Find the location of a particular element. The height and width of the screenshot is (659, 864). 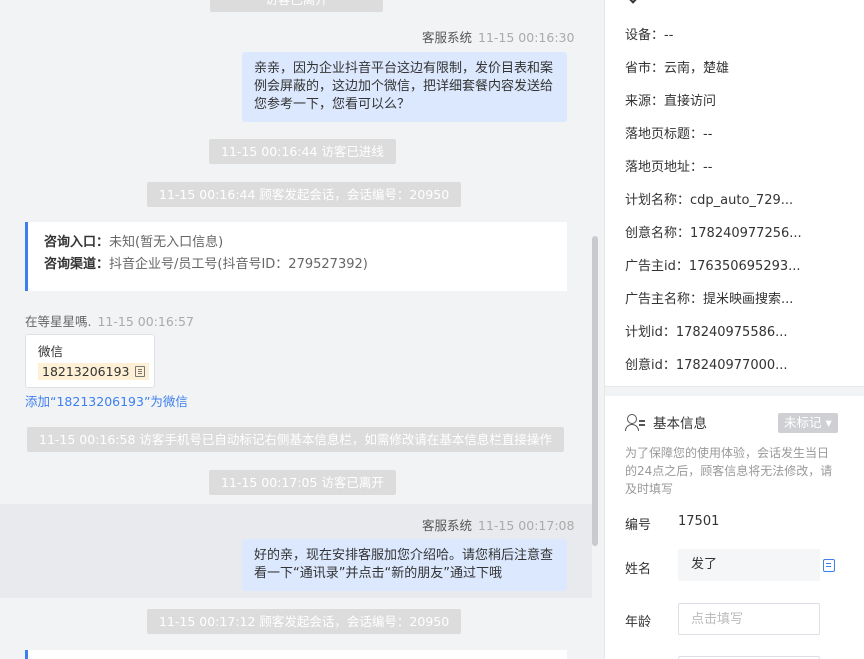

consult-channel-row: 咨询渠道：抖音企业号/员工号(抖音号ID：279527392) is located at coordinates (206, 264).